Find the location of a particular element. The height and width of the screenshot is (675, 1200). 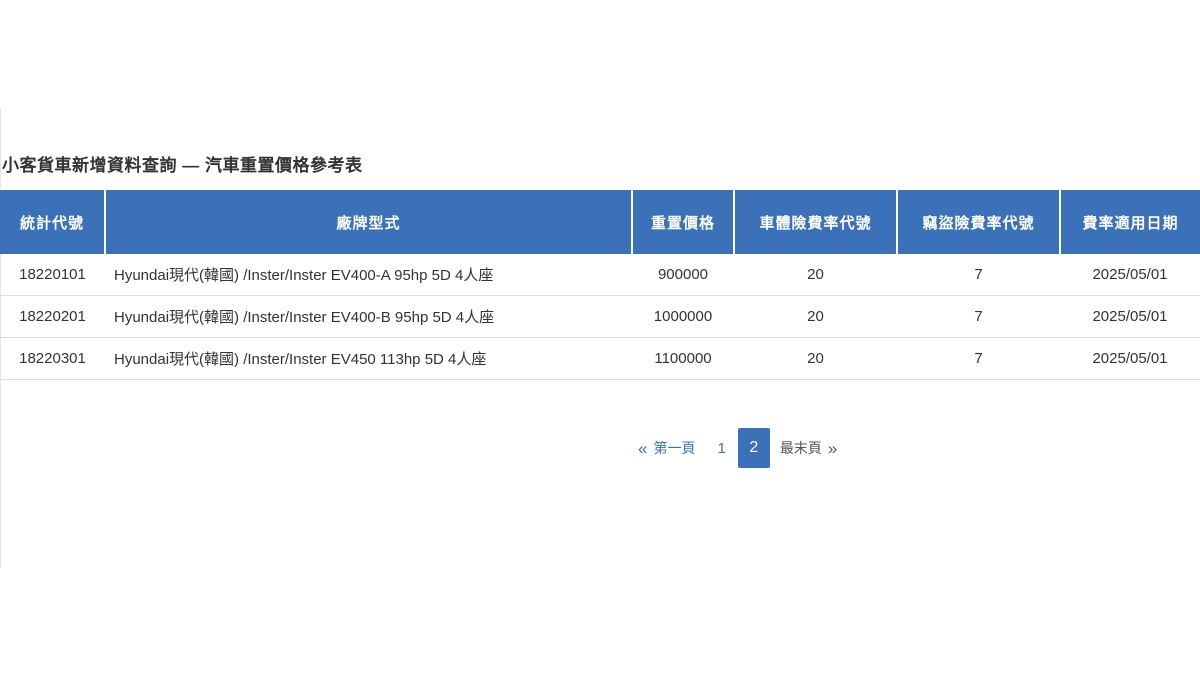

cell-stat-code: 18220101 is located at coordinates (52, 275).